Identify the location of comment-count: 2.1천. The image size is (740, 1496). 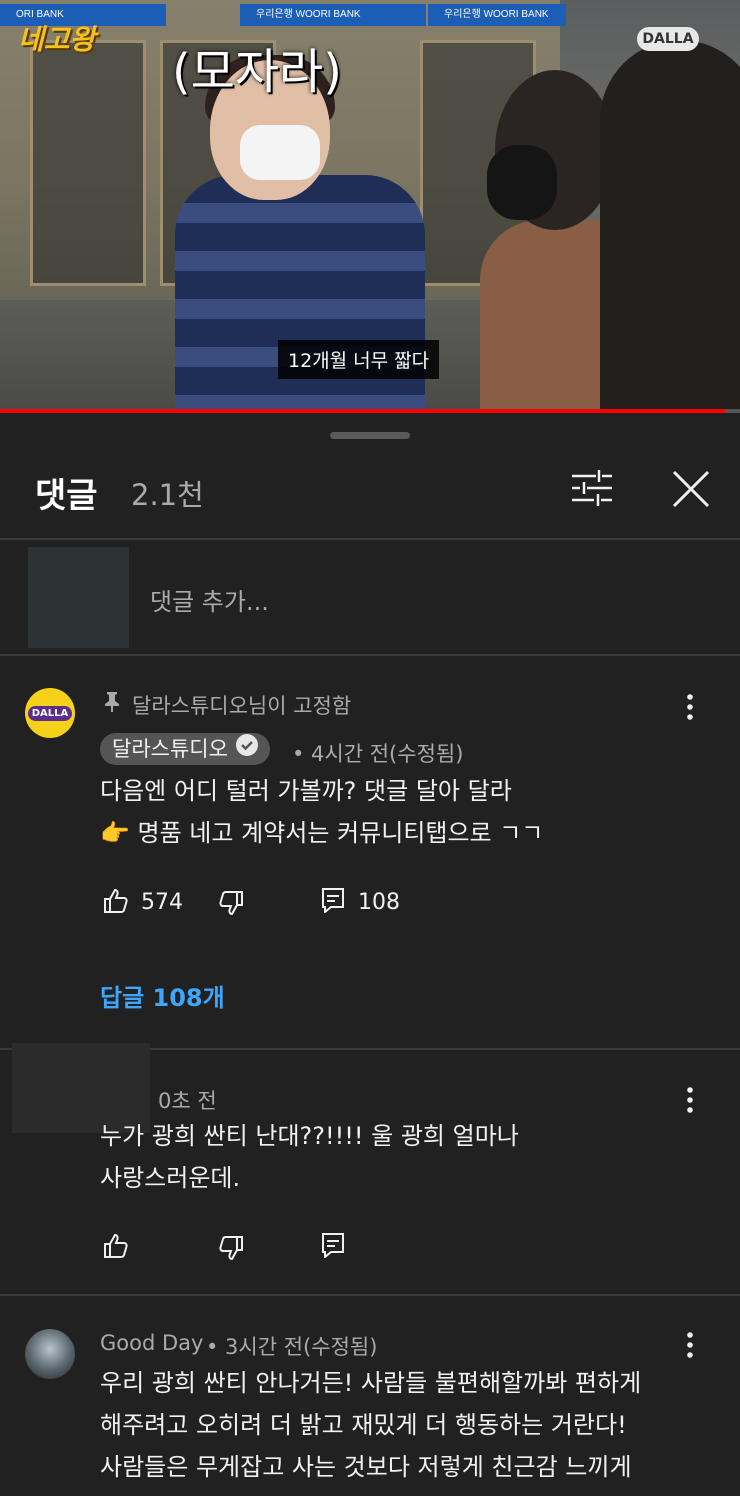
(167, 495).